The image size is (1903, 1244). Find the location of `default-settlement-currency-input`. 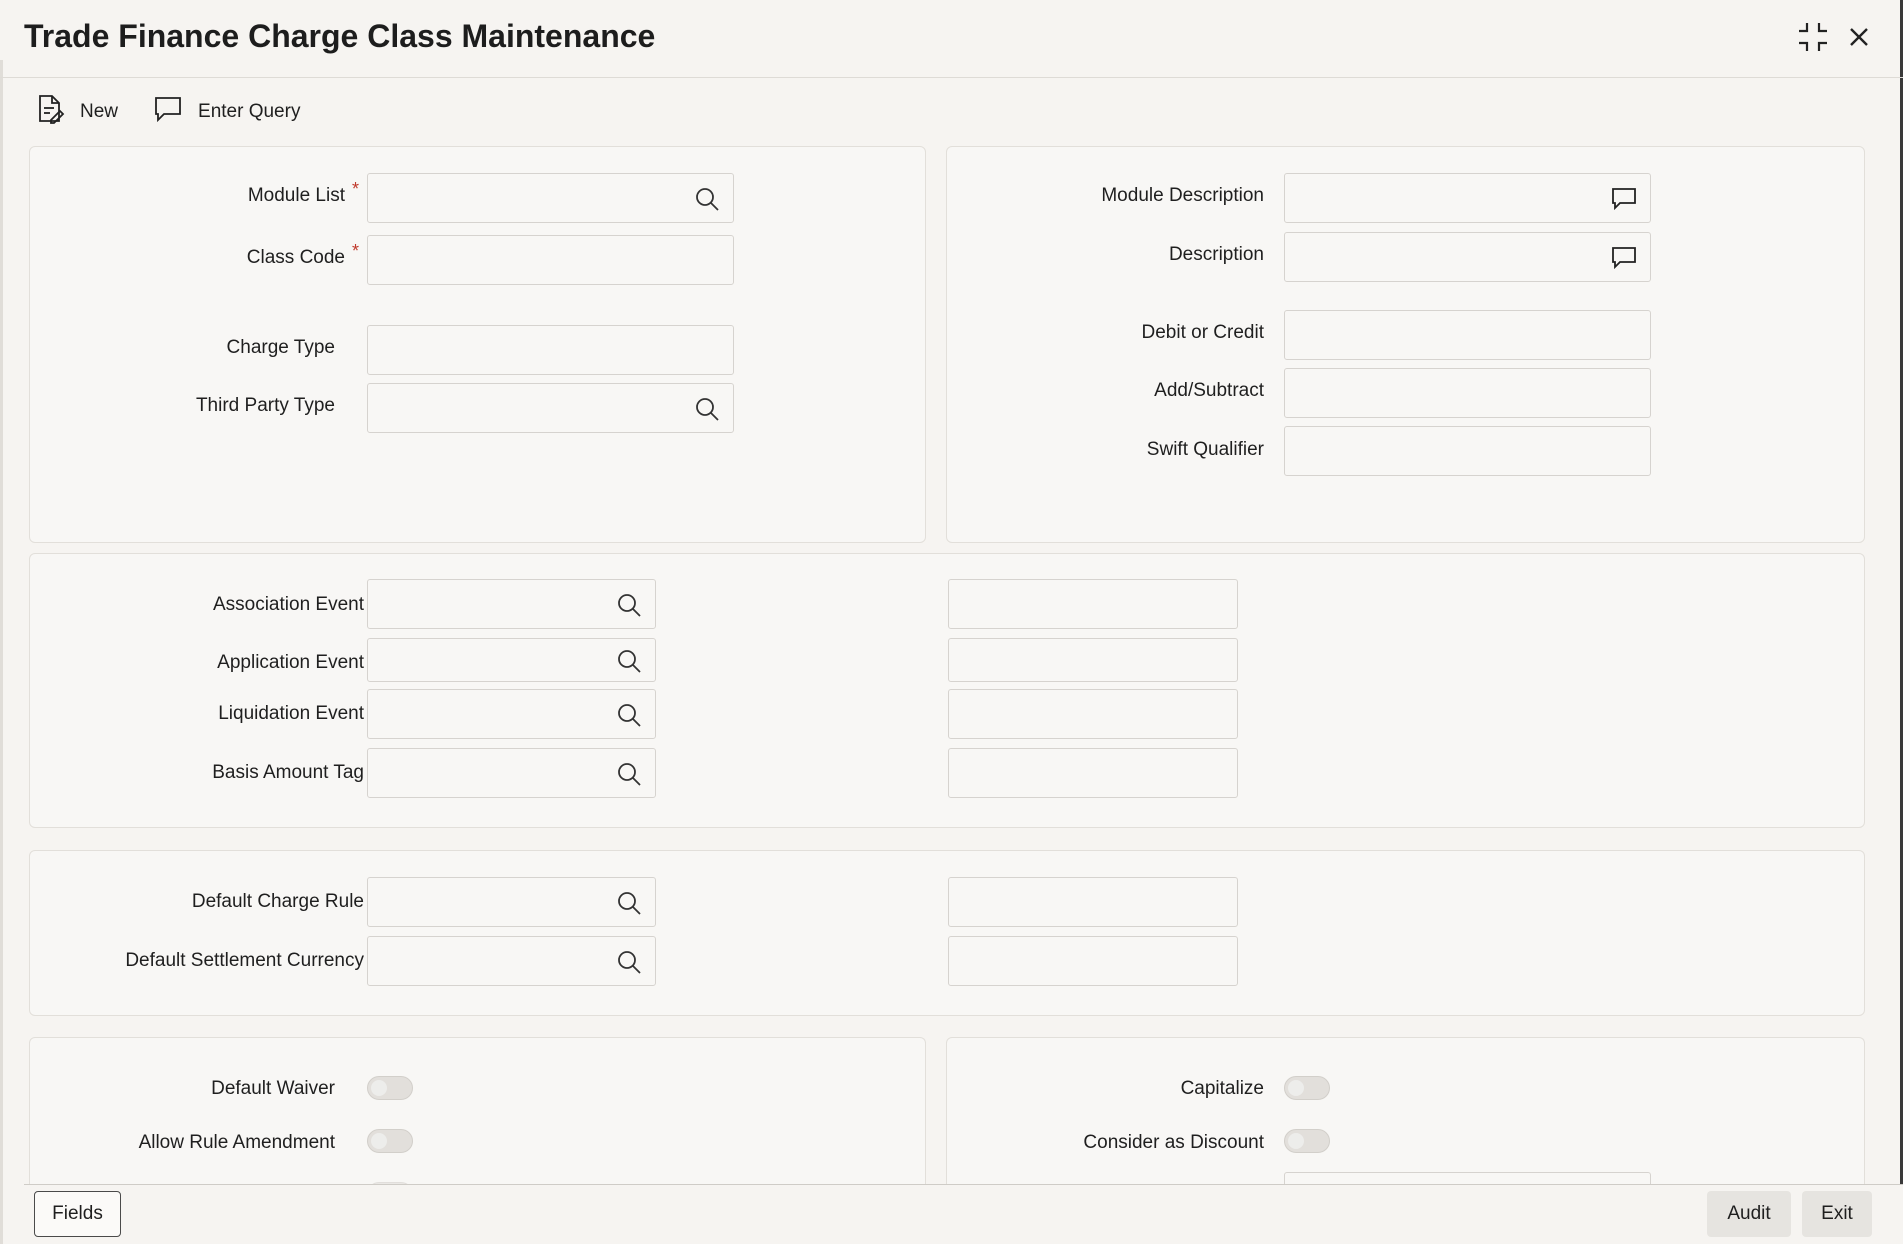

default-settlement-currency-input is located at coordinates (511, 961).